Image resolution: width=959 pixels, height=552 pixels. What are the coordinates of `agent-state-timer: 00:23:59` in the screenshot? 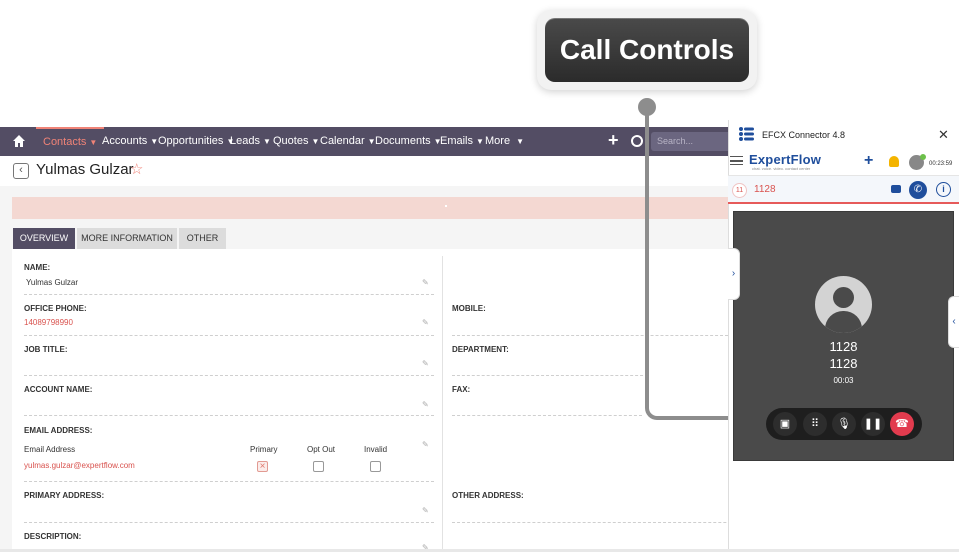 It's located at (941, 164).